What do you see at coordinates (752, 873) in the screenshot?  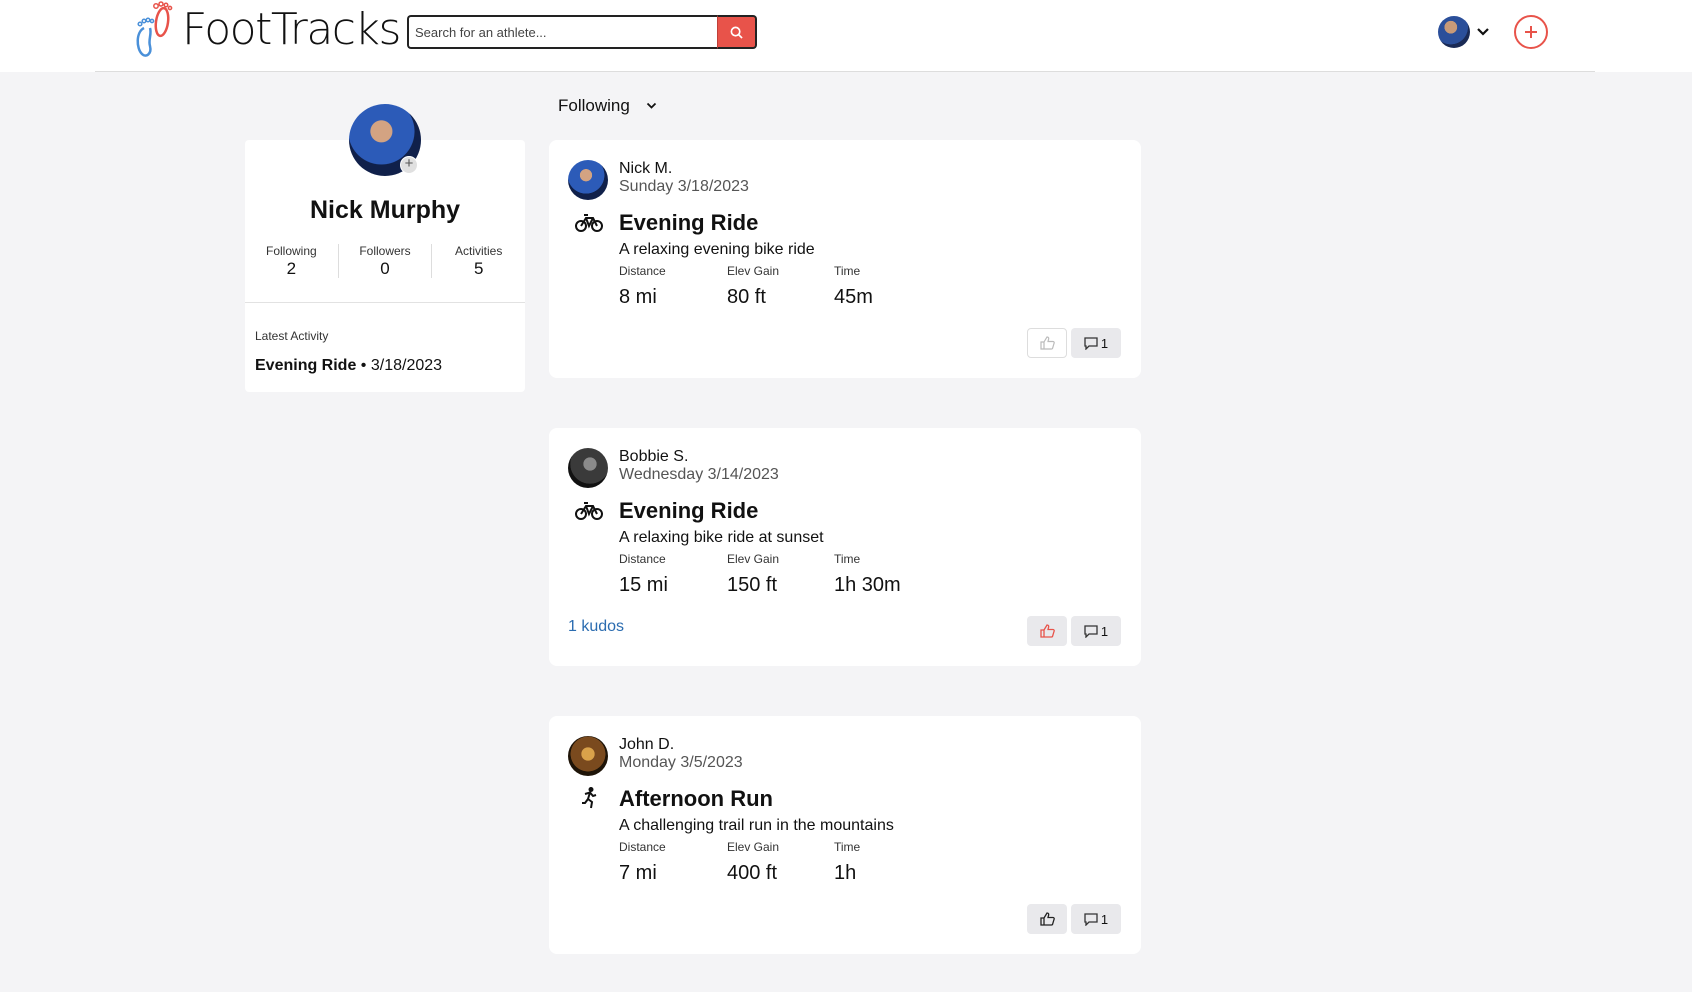 I see `metric-value: 400 ft` at bounding box center [752, 873].